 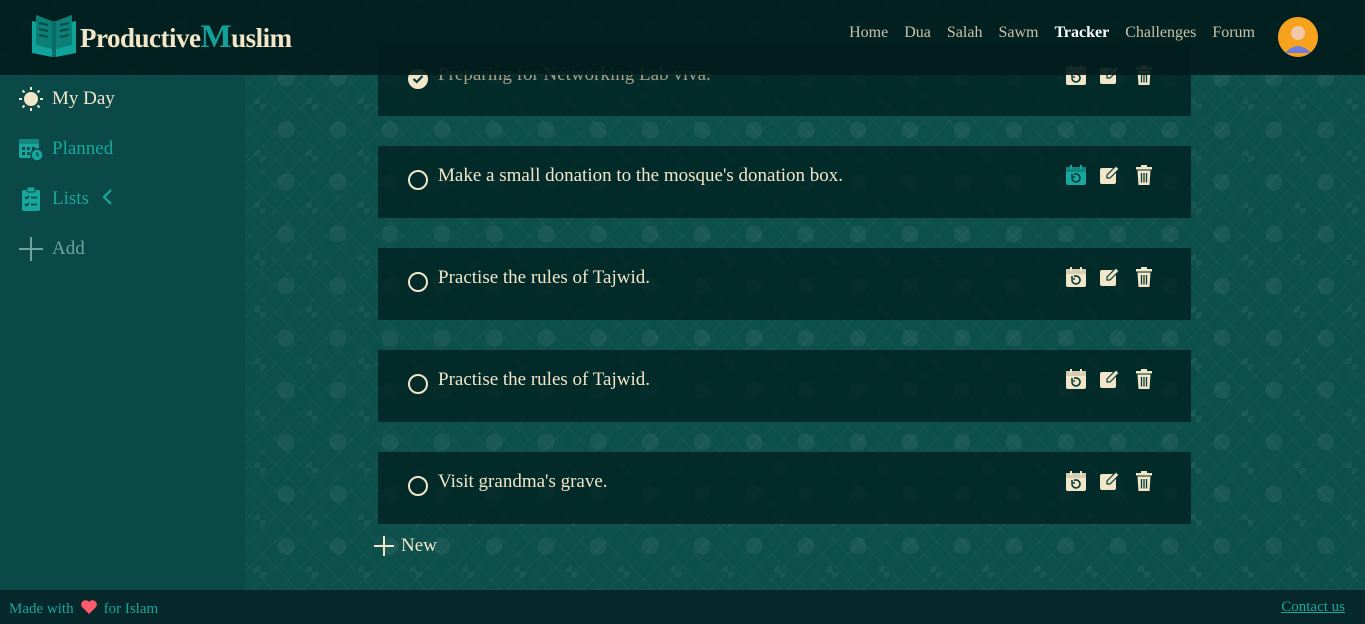 What do you see at coordinates (31, 149) in the screenshot?
I see `calendar-clock-icon` at bounding box center [31, 149].